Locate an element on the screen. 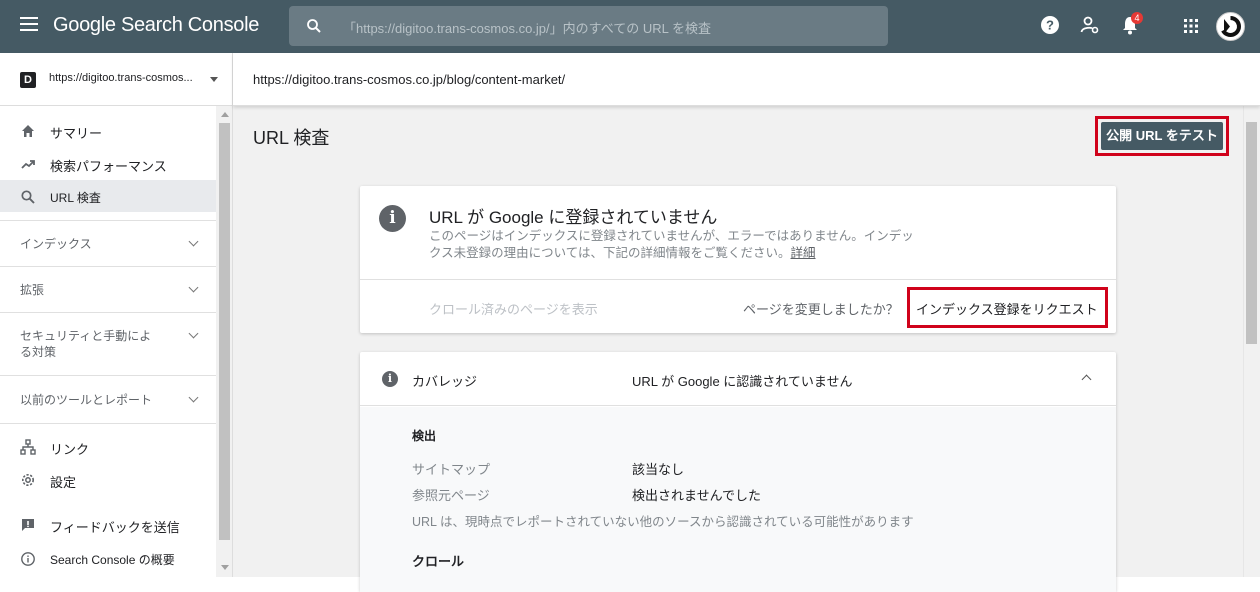 This screenshot has height=592, width=1260. sidebar-item-feedback: フィードバックを送信 is located at coordinates (108, 524).